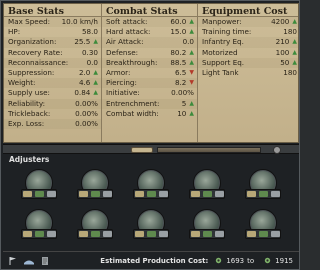 Image resolution: width=320 pixels, height=270 pixels. I want to click on gear-icon, so click(218, 261).